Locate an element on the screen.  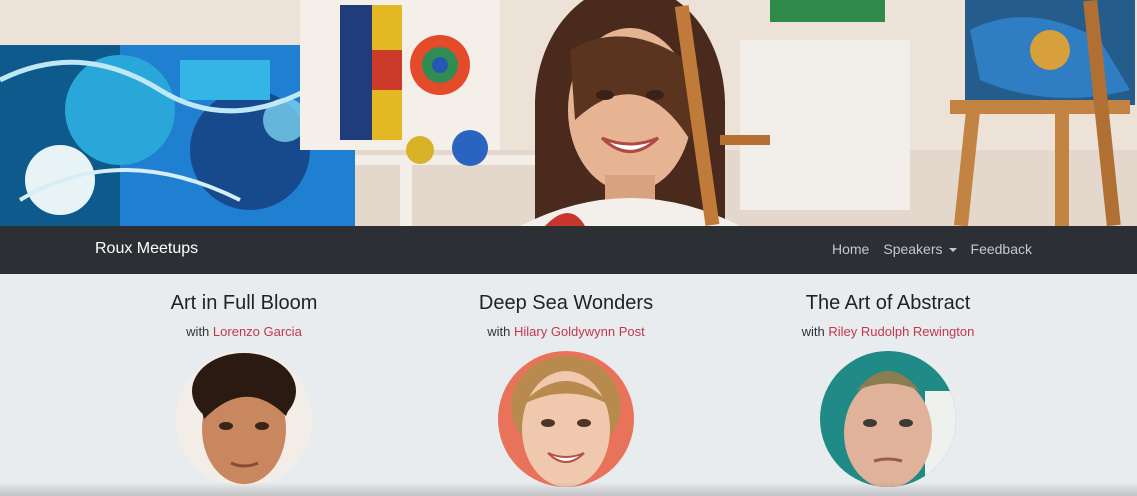
top-navbar: Roux Meetups Home Speakers Feedback is located at coordinates (568, 250).